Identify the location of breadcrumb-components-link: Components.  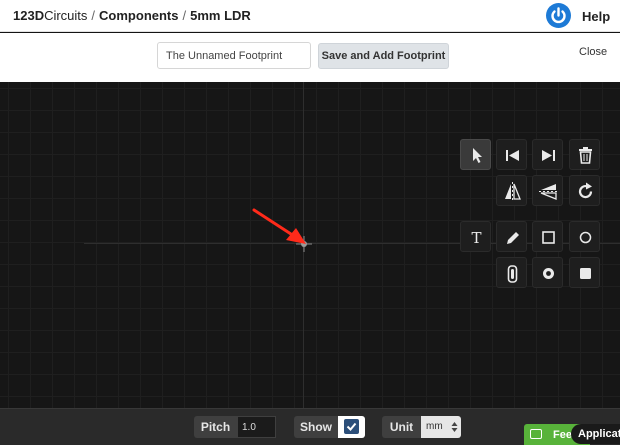
(138, 15).